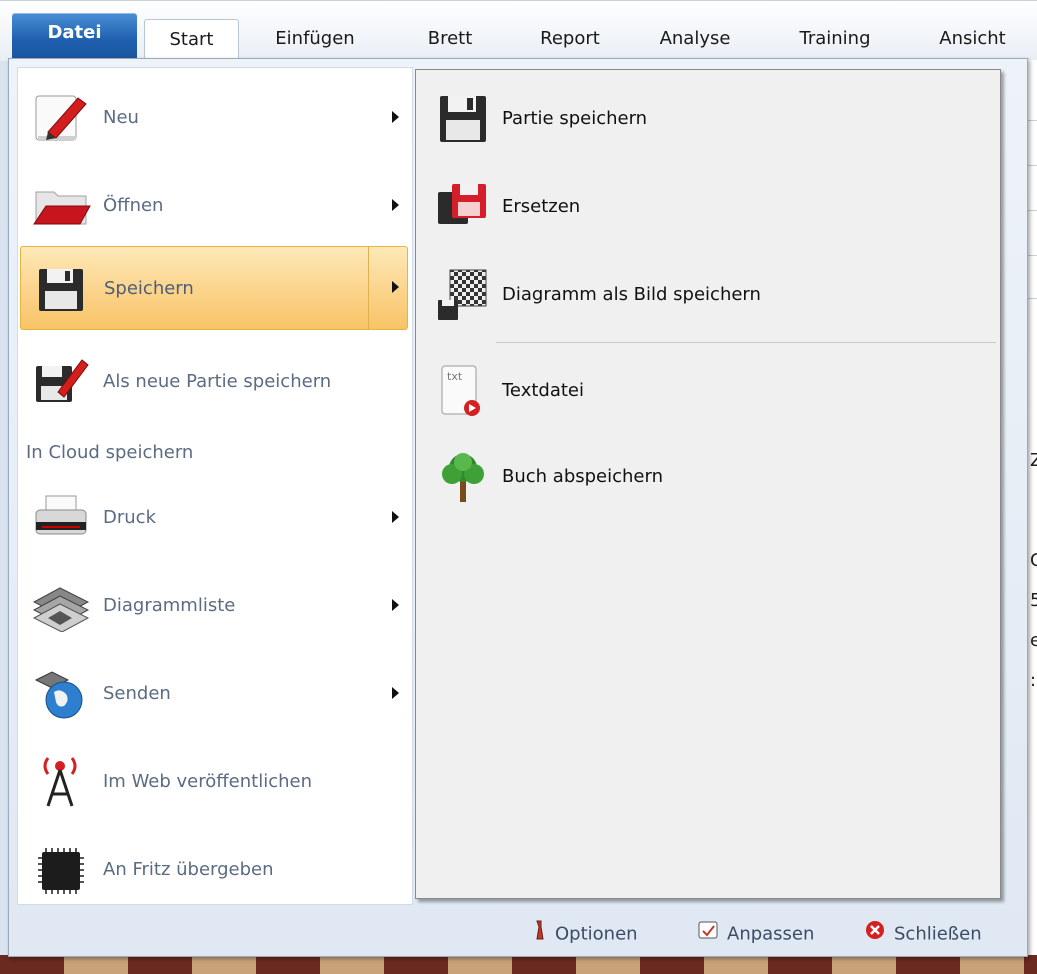  I want to click on save-as-icon, so click(61, 382).